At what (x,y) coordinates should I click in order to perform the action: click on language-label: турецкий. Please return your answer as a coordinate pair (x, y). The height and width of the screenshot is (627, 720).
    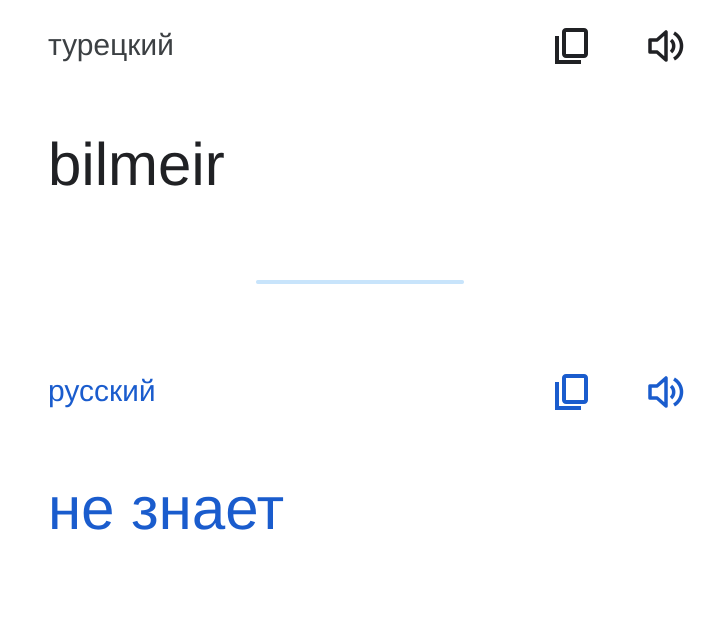
    Looking at the image, I should click on (111, 46).